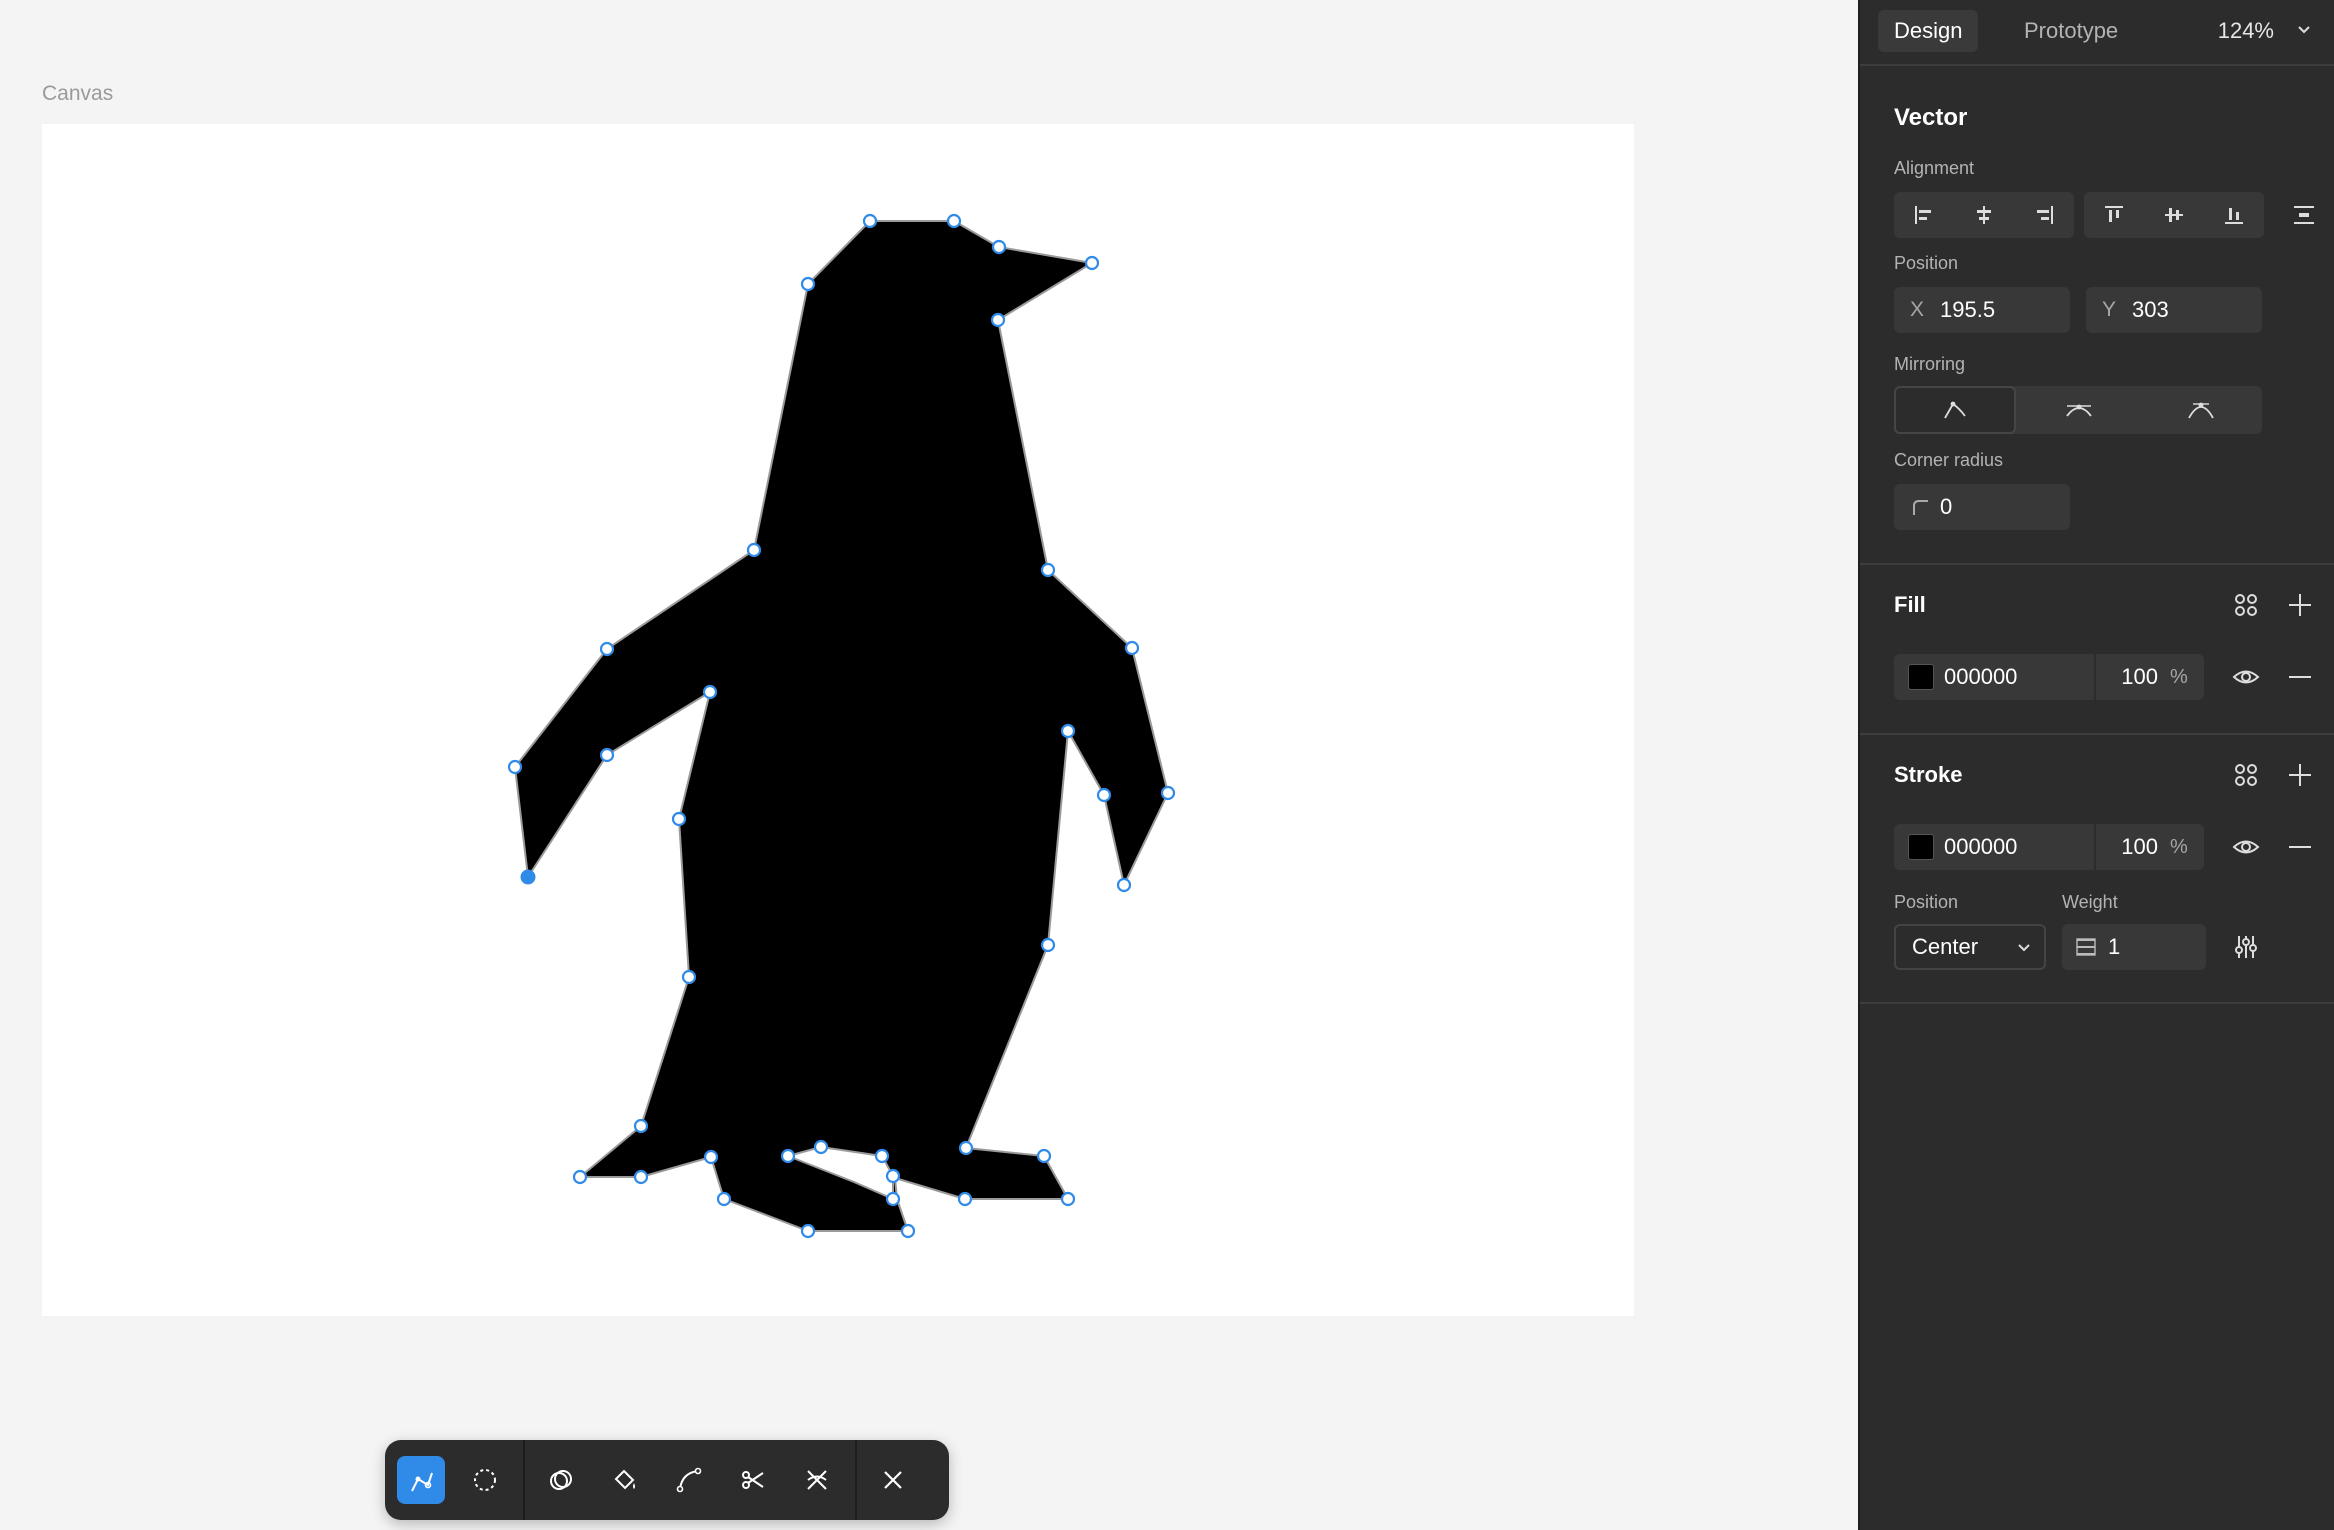  What do you see at coordinates (1968, 309) in the screenshot?
I see `position-x-value: 195.5` at bounding box center [1968, 309].